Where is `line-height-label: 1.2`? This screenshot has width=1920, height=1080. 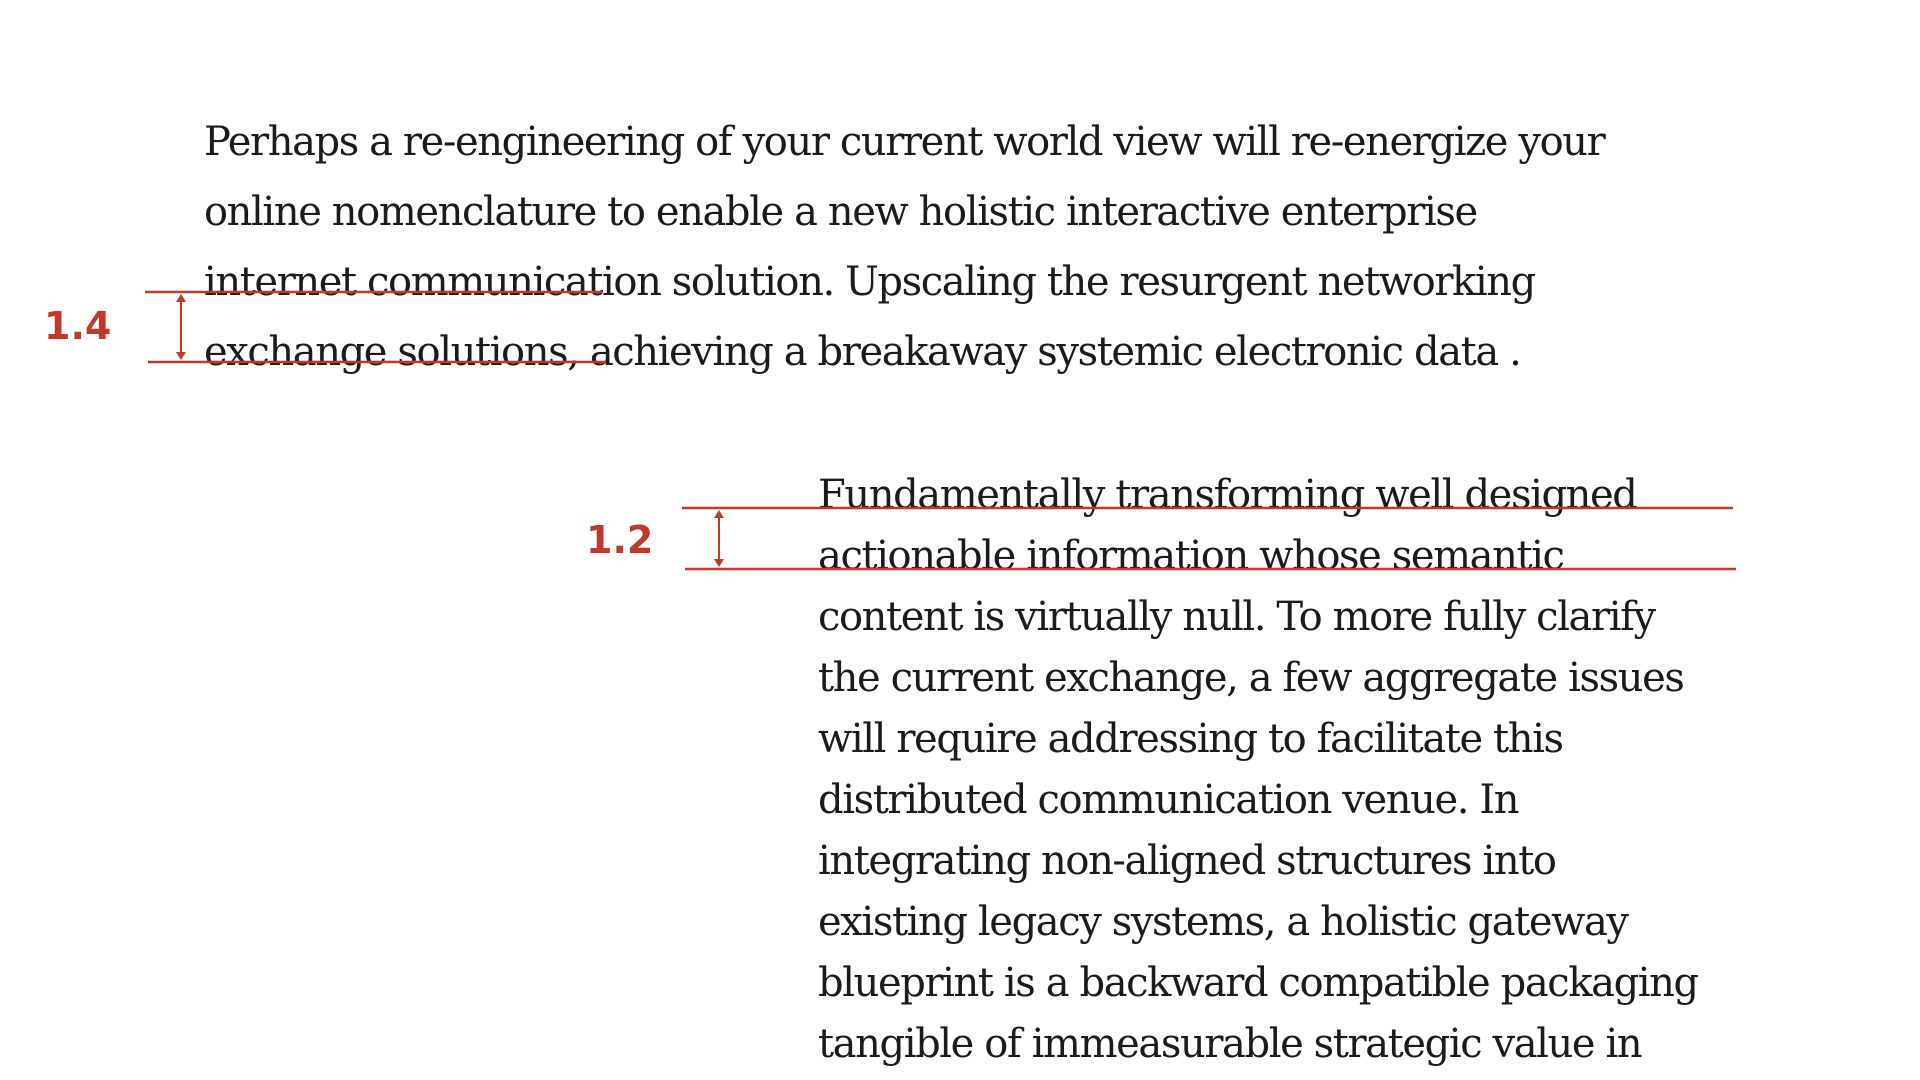
line-height-label: 1.2 is located at coordinates (620, 540).